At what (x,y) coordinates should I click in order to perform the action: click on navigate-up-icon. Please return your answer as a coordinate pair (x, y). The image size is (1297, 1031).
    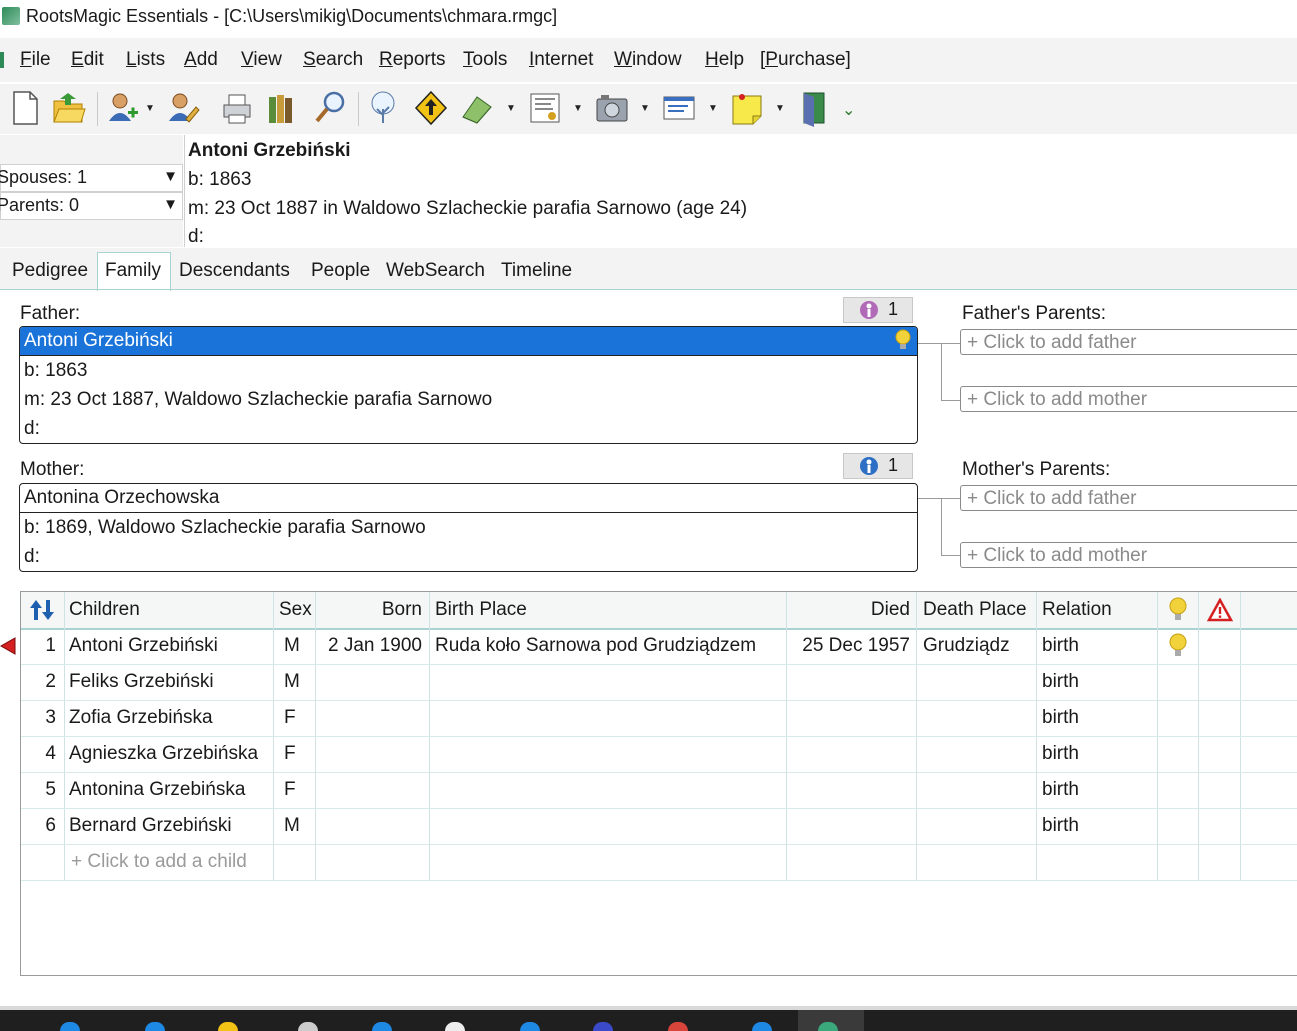
    Looking at the image, I should click on (431, 108).